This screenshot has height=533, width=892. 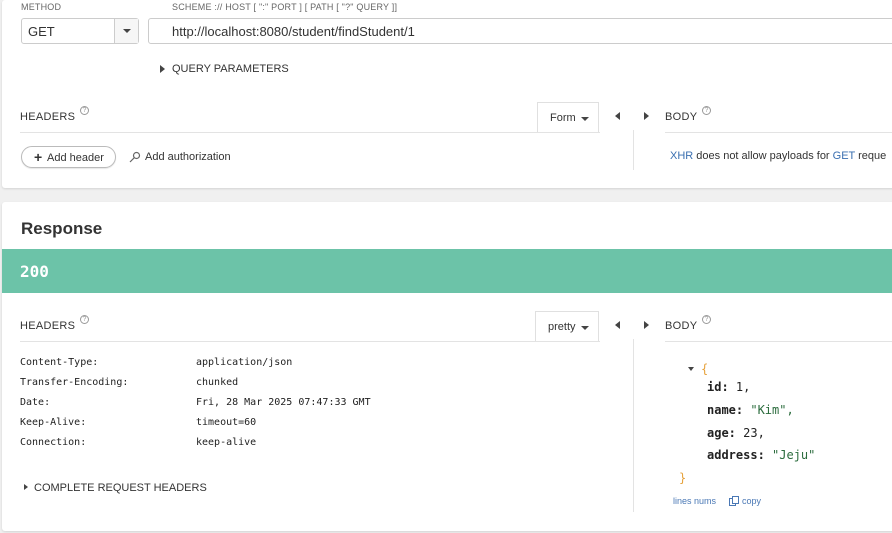 What do you see at coordinates (563, 118) in the screenshot?
I see `headers-mode-value: Form` at bounding box center [563, 118].